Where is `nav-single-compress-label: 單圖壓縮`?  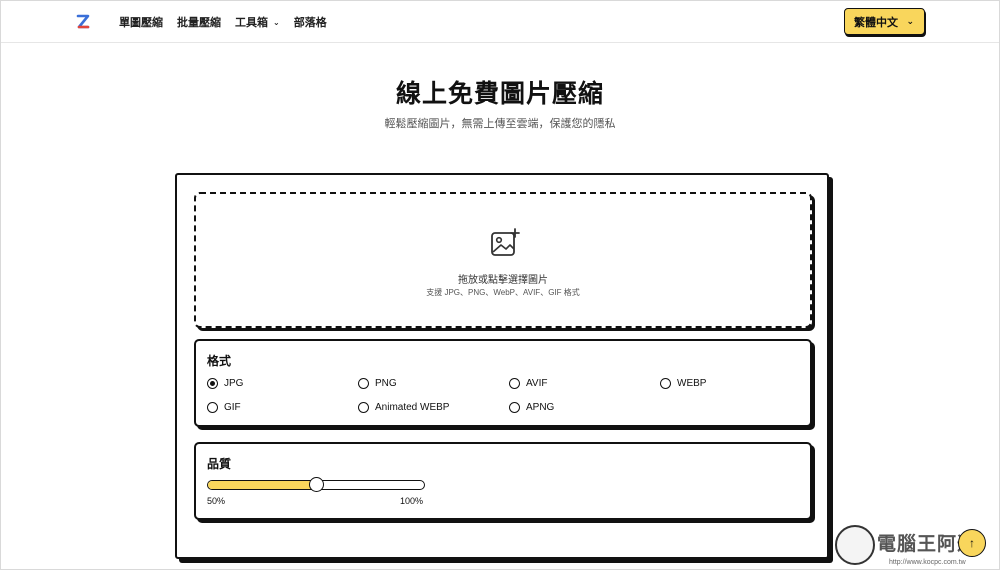
nav-single-compress-label: 單圖壓縮 is located at coordinates (141, 23).